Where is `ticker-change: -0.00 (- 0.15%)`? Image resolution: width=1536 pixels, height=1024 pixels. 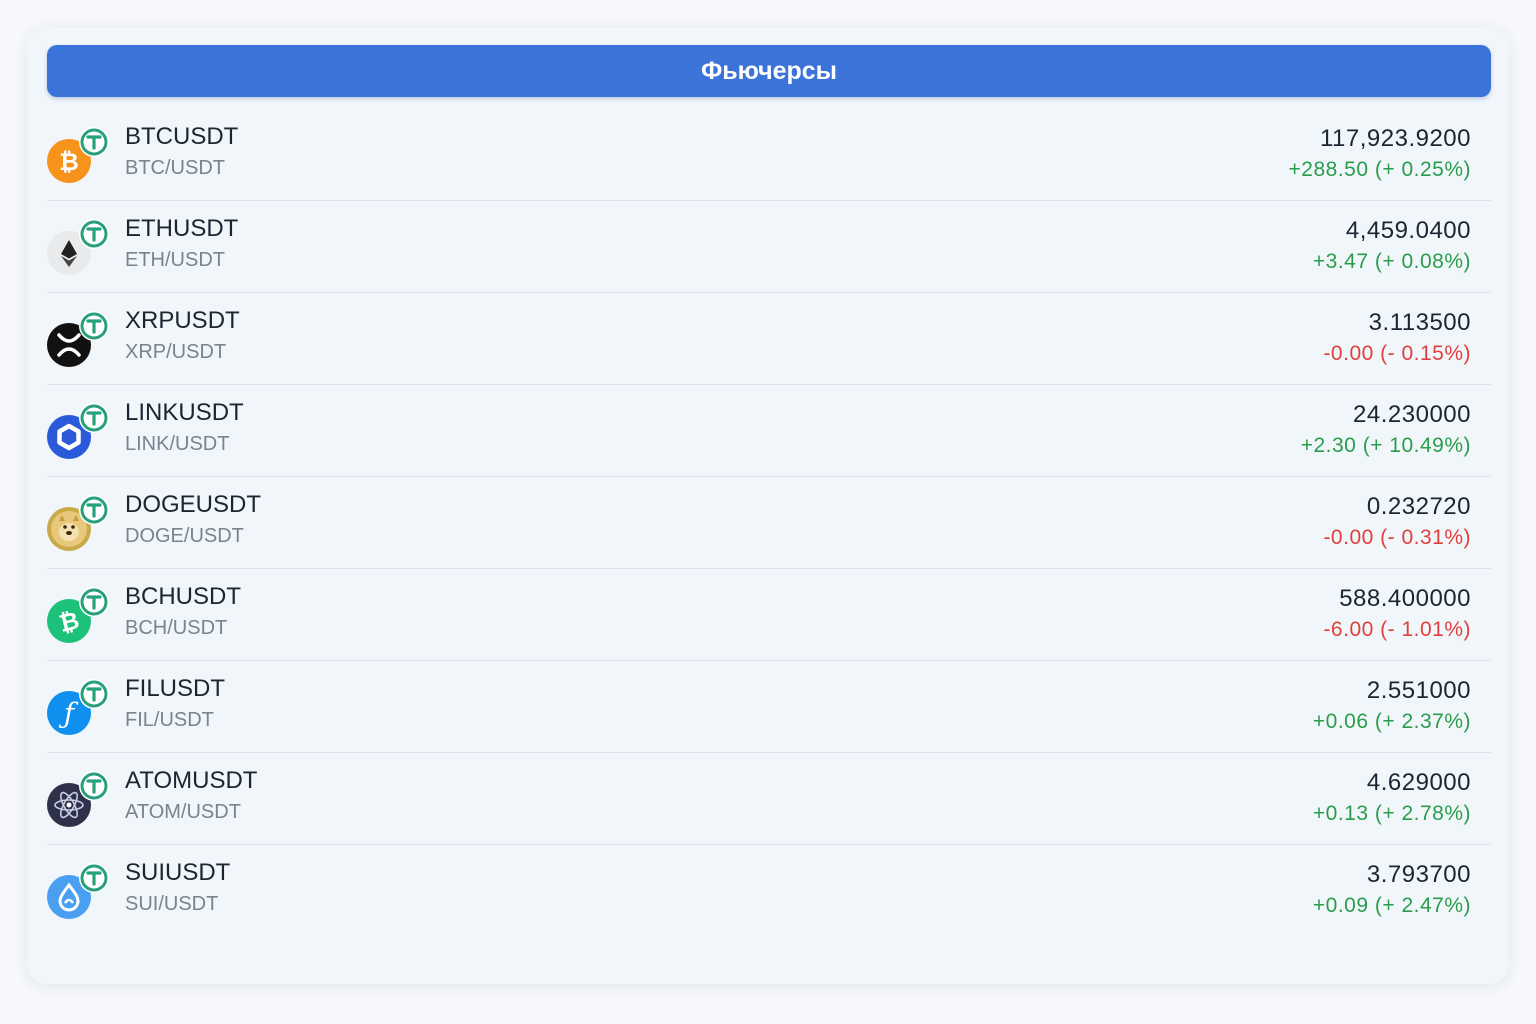
ticker-change: -0.00 (- 0.15%) is located at coordinates (1397, 353).